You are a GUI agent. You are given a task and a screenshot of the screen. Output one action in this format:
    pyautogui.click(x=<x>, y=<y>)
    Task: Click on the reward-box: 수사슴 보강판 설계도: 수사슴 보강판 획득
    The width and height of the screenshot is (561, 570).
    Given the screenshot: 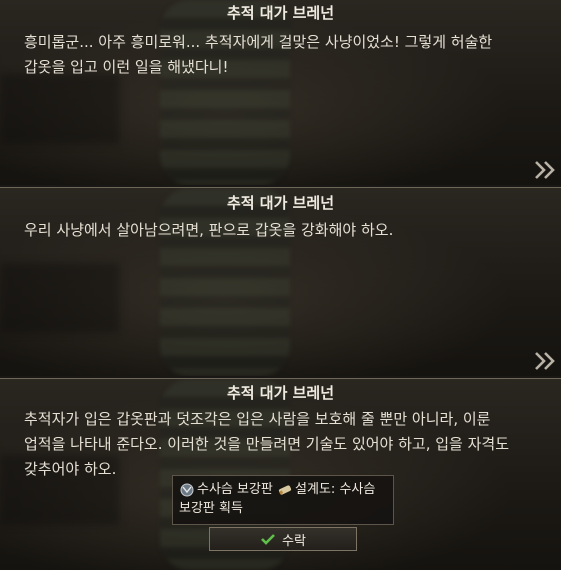 What is the action you would take?
    pyautogui.click(x=283, y=500)
    